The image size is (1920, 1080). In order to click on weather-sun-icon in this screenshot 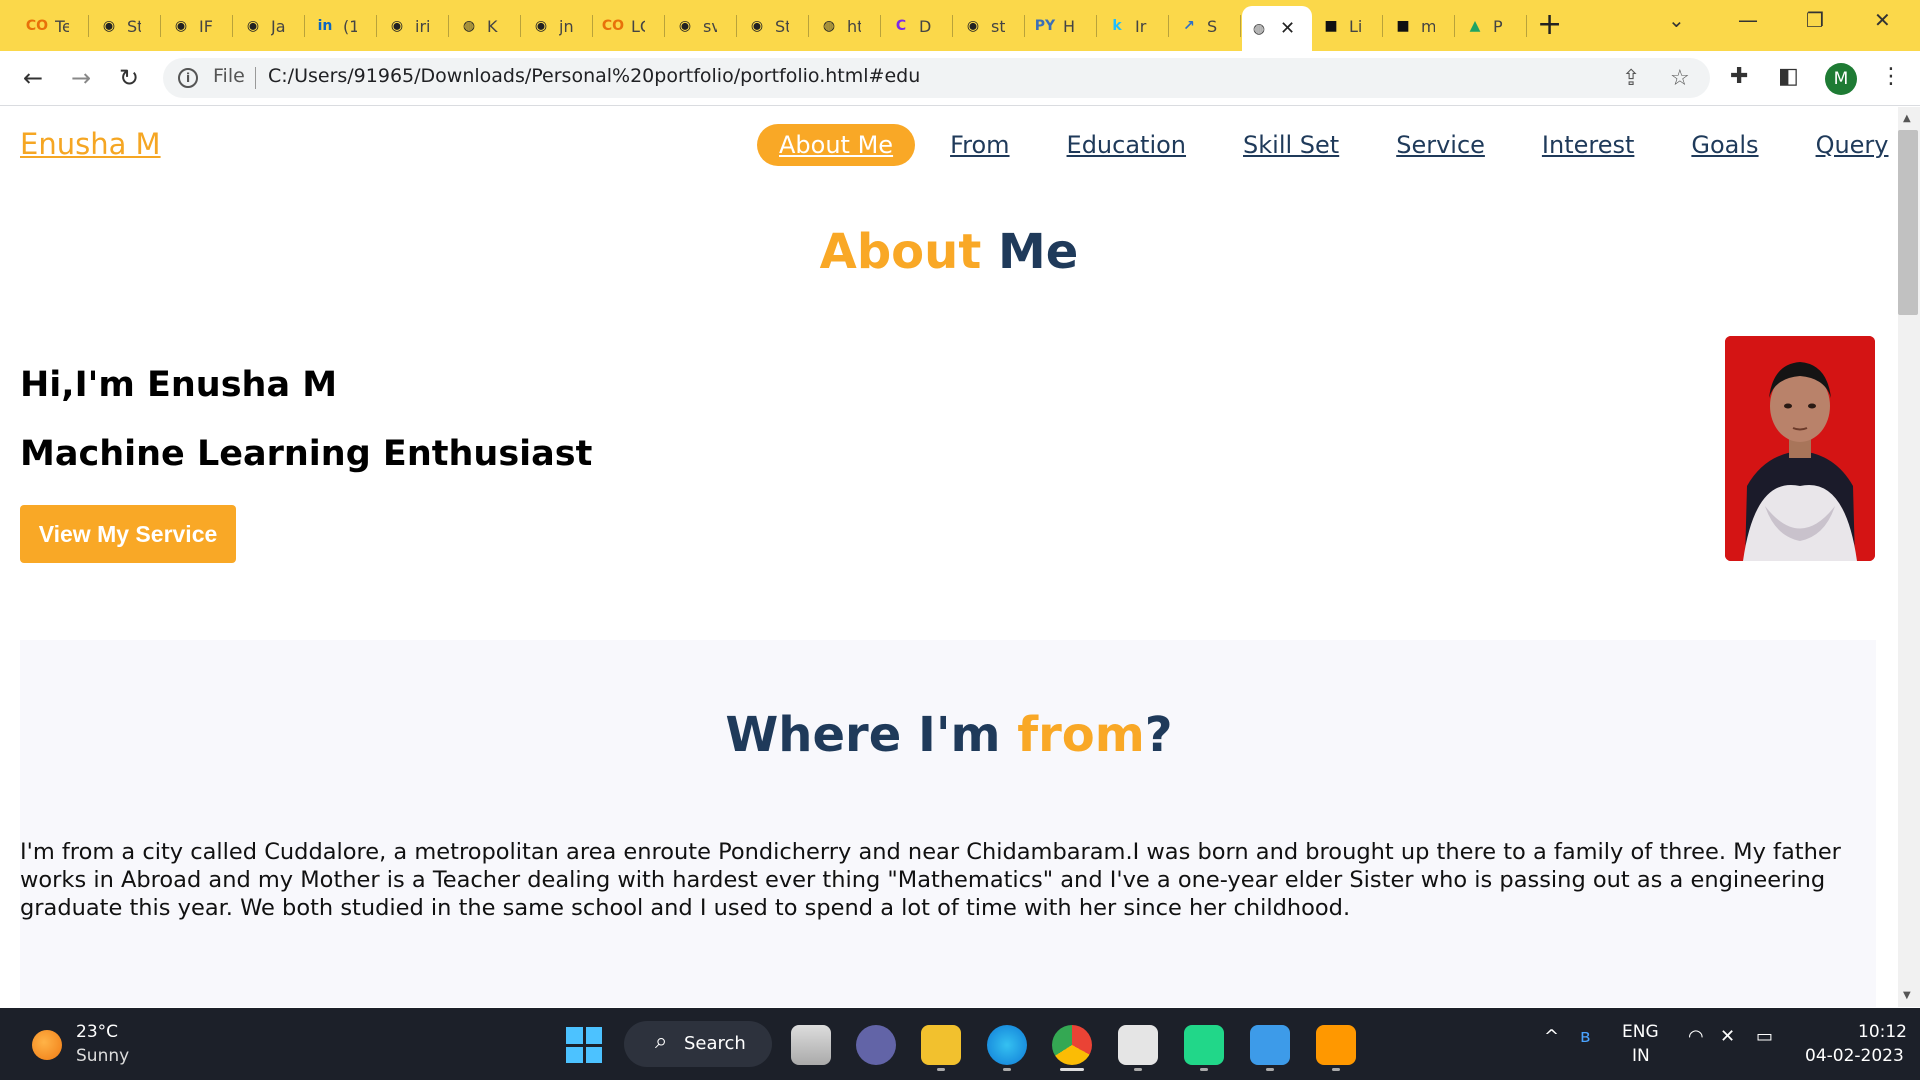, I will do `click(47, 1045)`.